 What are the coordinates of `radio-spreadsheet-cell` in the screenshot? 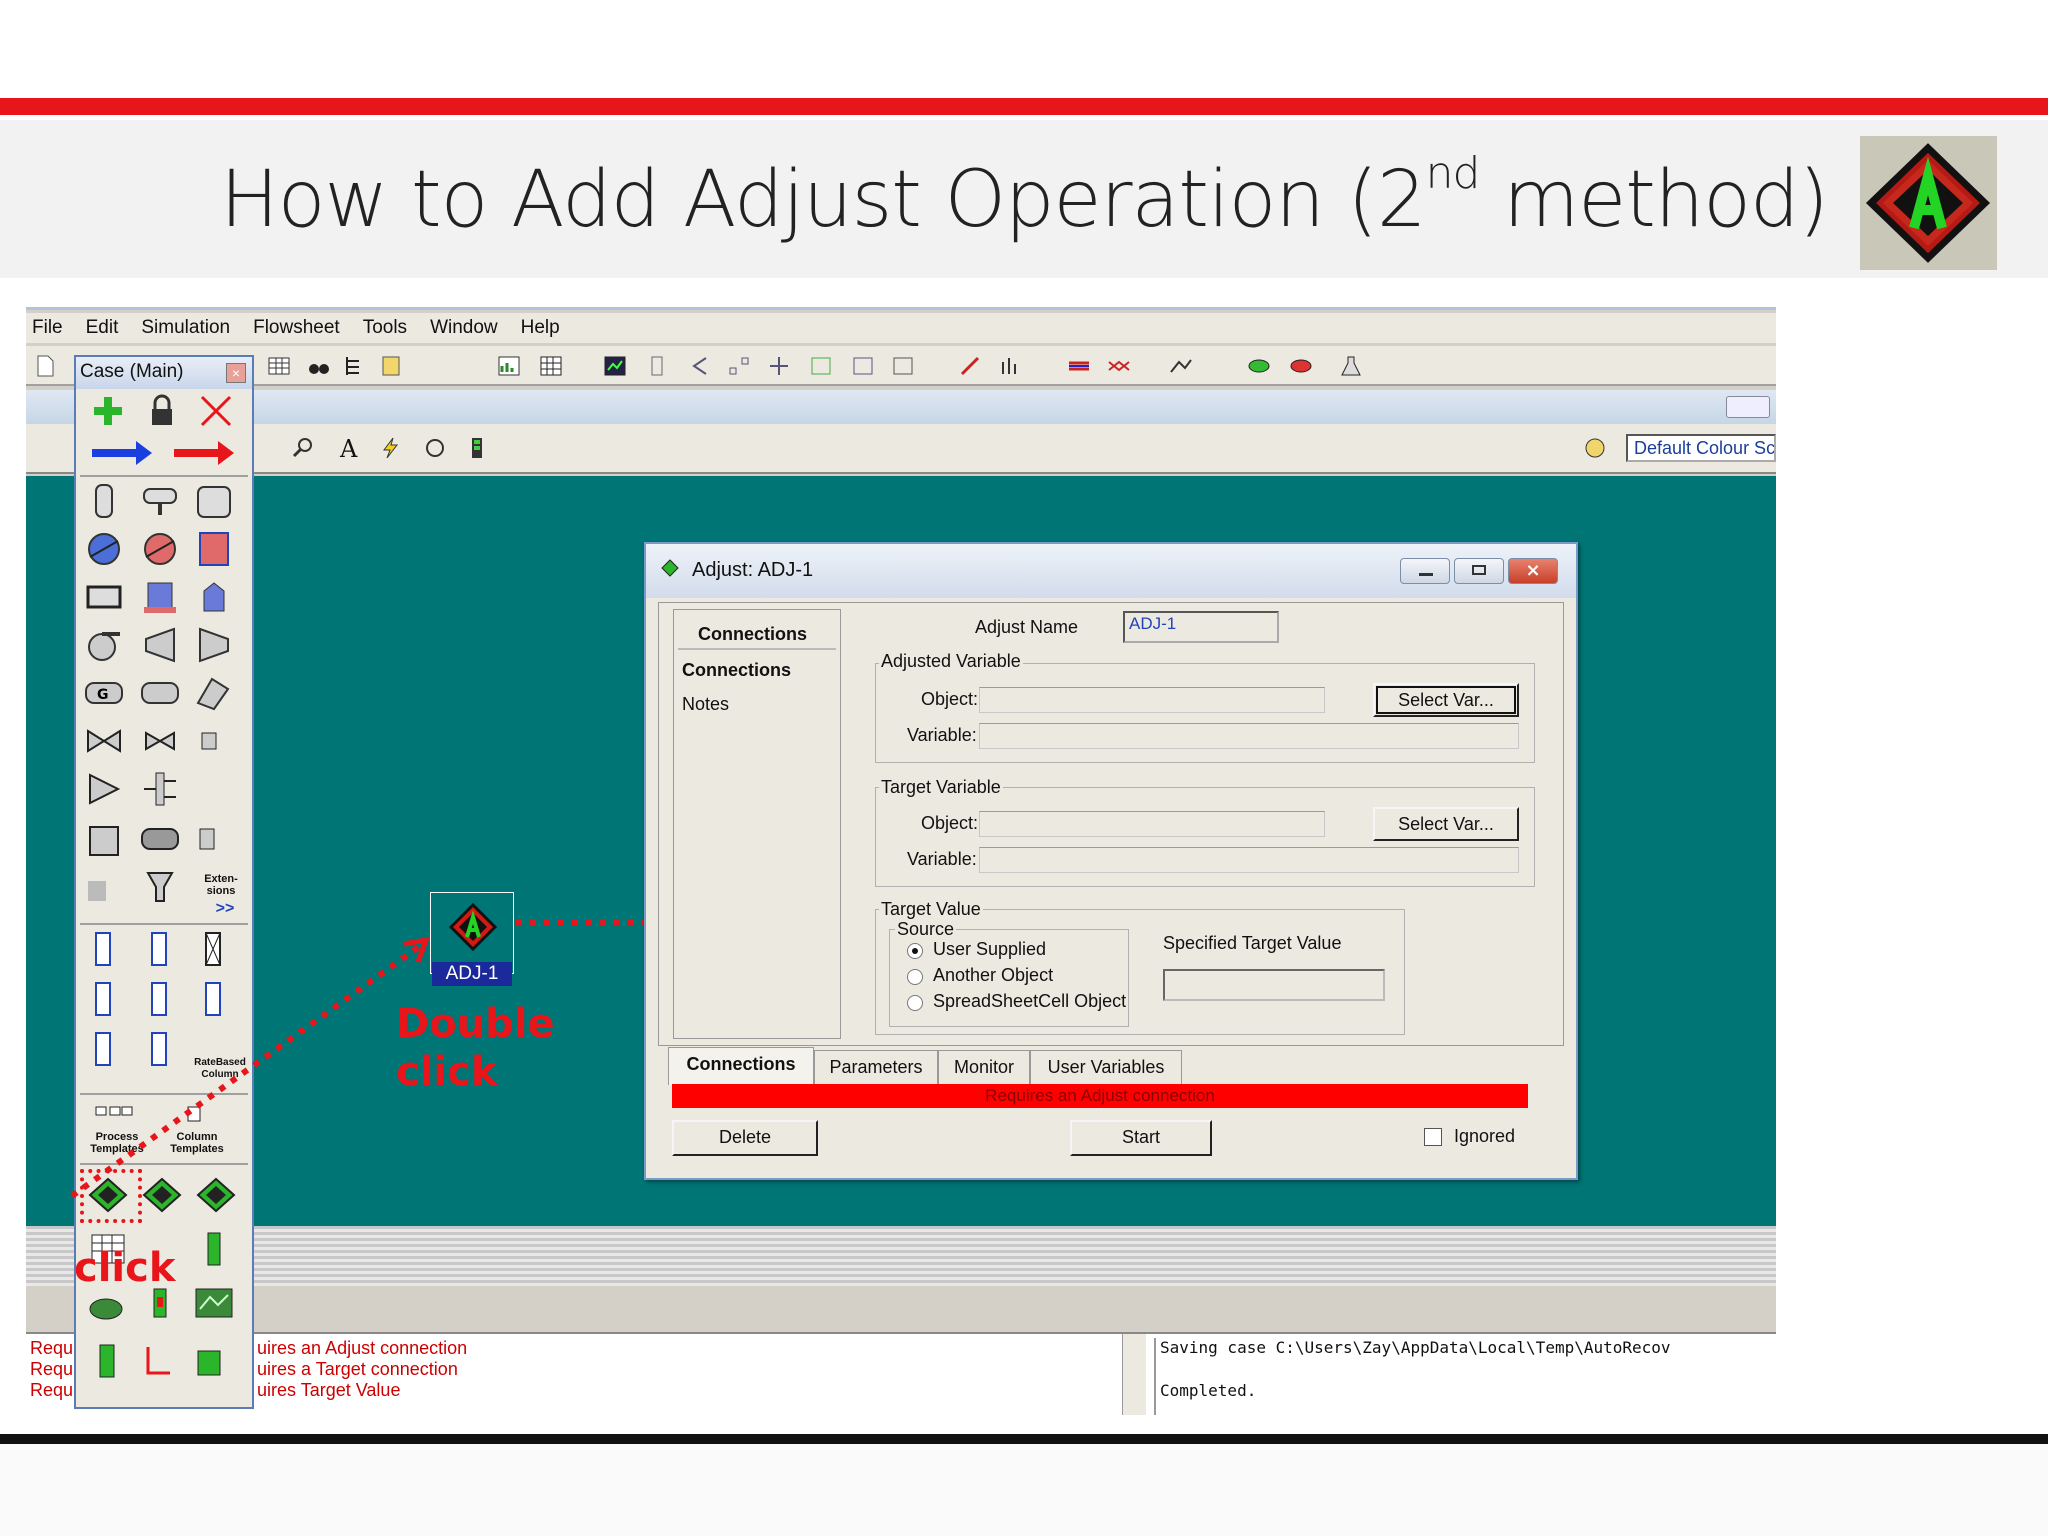 It's located at (915, 1003).